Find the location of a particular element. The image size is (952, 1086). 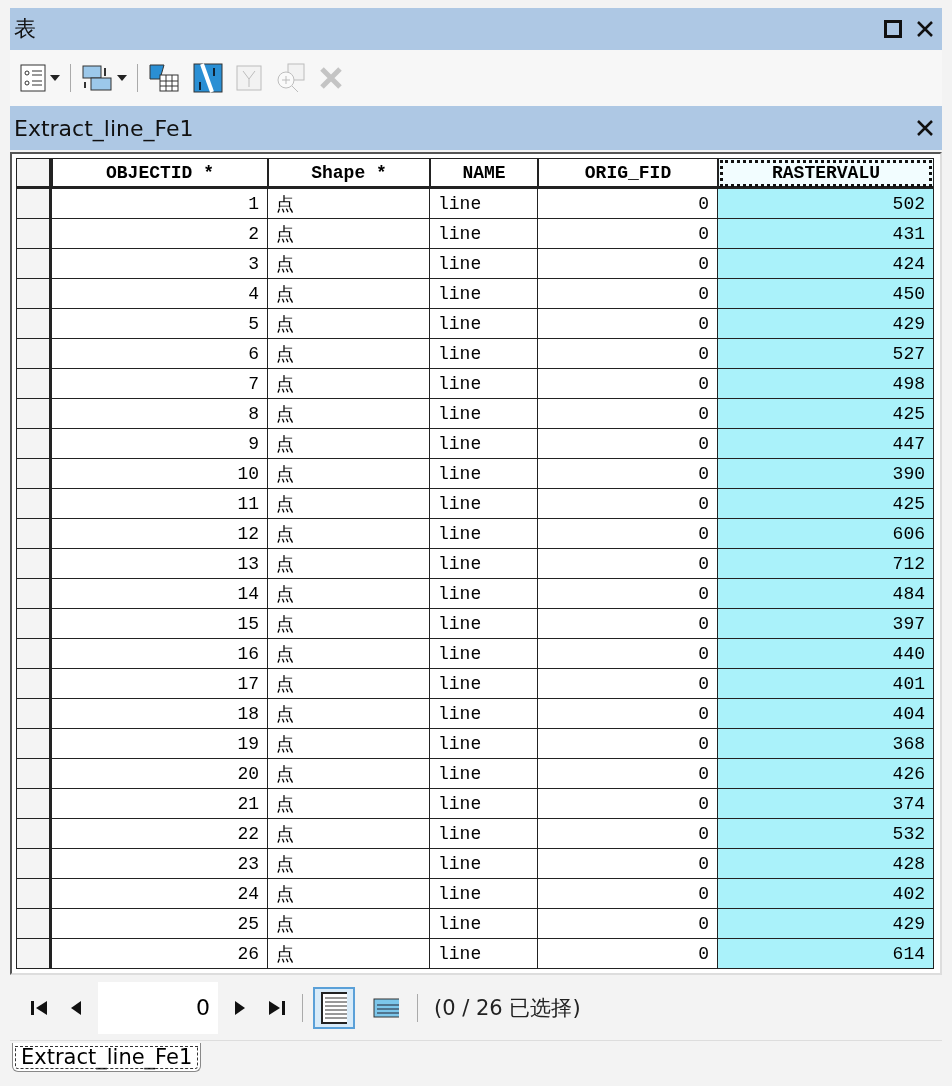

table-cell: 8 is located at coordinates (160, 414).